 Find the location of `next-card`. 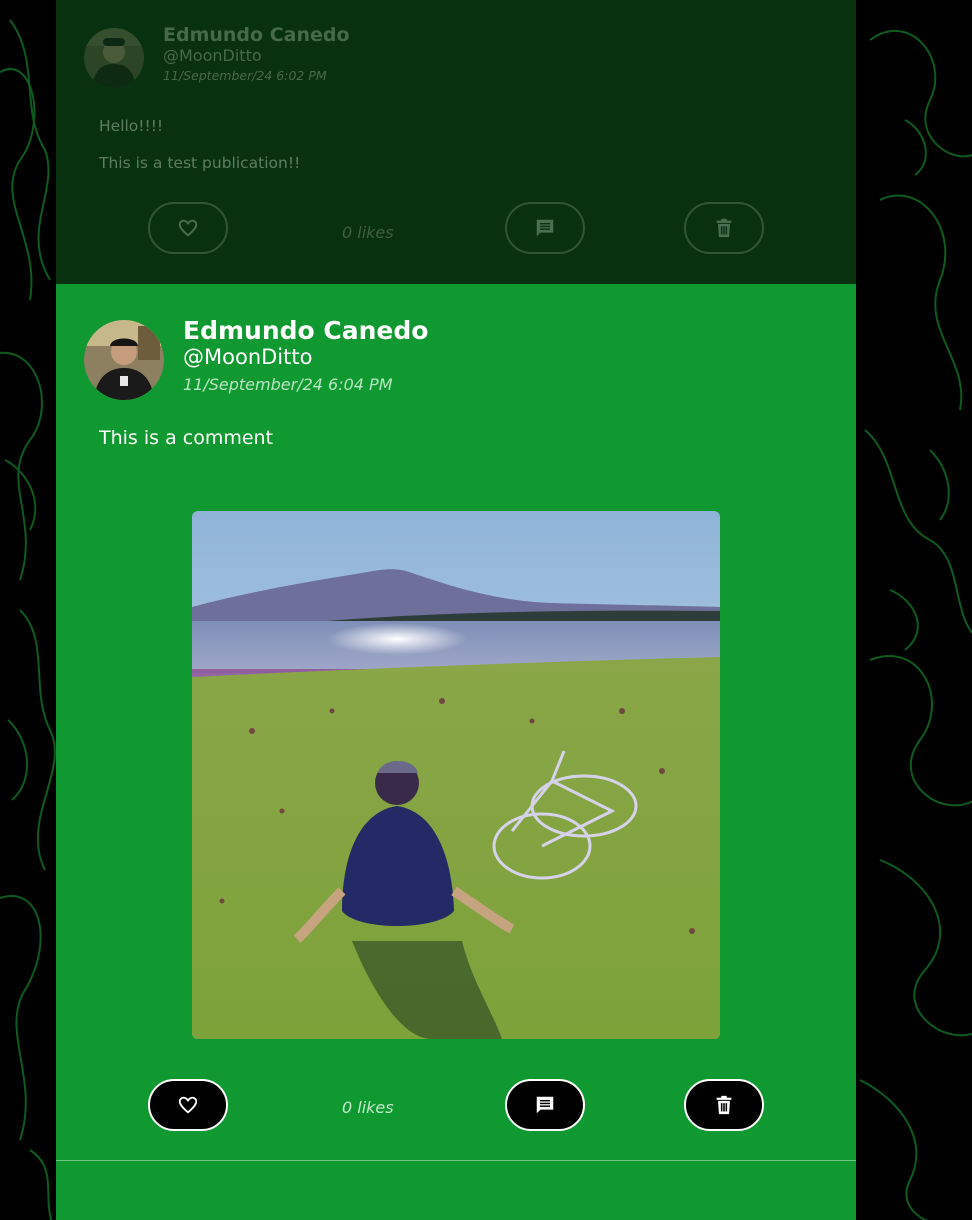

next-card is located at coordinates (456, 1190).